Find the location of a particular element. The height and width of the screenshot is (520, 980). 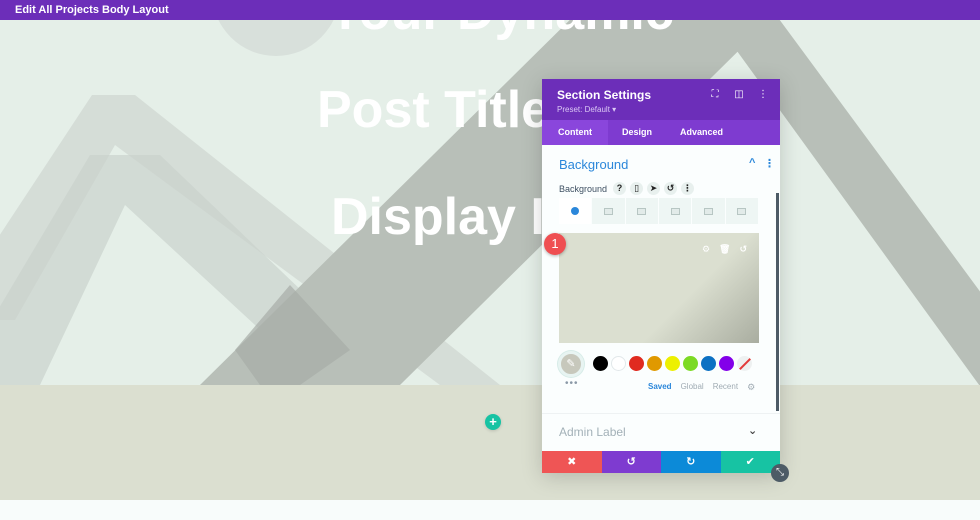

background-field-row: Background ? ▯ ➤ ↺ ⋮ is located at coordinates (627, 188).